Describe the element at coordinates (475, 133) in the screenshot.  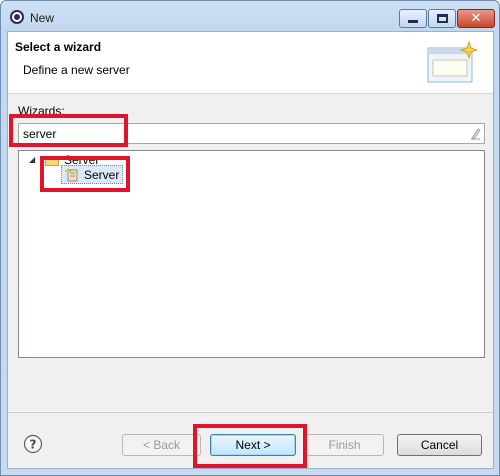
I see `clear-filter-icon` at that location.